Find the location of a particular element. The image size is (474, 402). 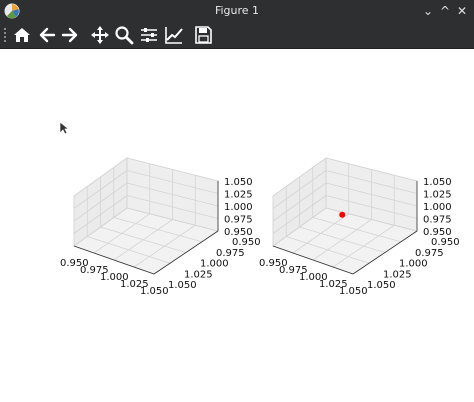

home-icon is located at coordinates (22, 35).